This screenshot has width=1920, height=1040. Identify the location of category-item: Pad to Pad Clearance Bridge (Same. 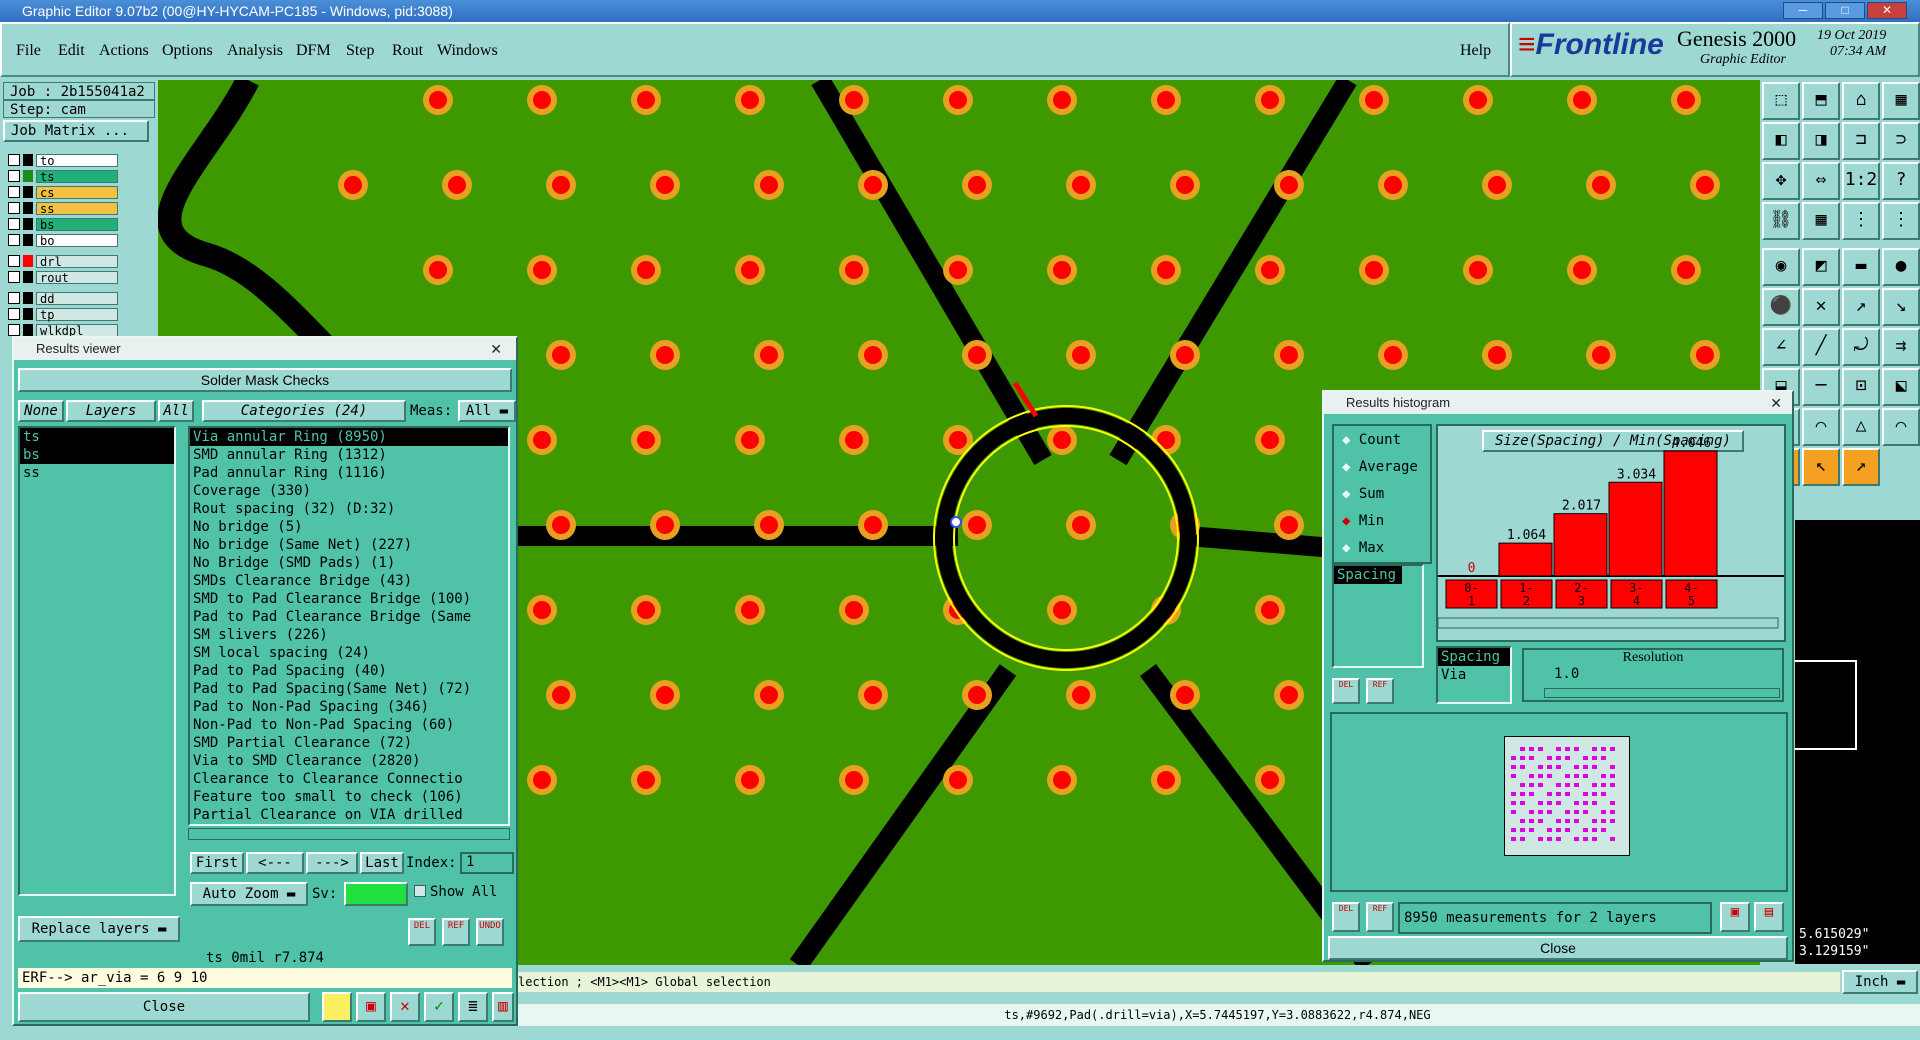
(349, 617).